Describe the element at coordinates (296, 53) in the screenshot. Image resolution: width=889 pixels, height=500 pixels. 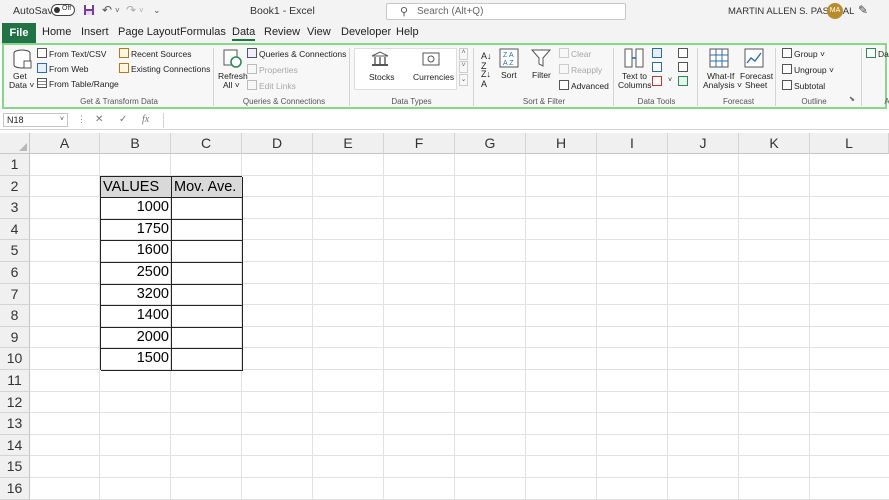
I see `queries-connections-button: Queries & Connections` at that location.